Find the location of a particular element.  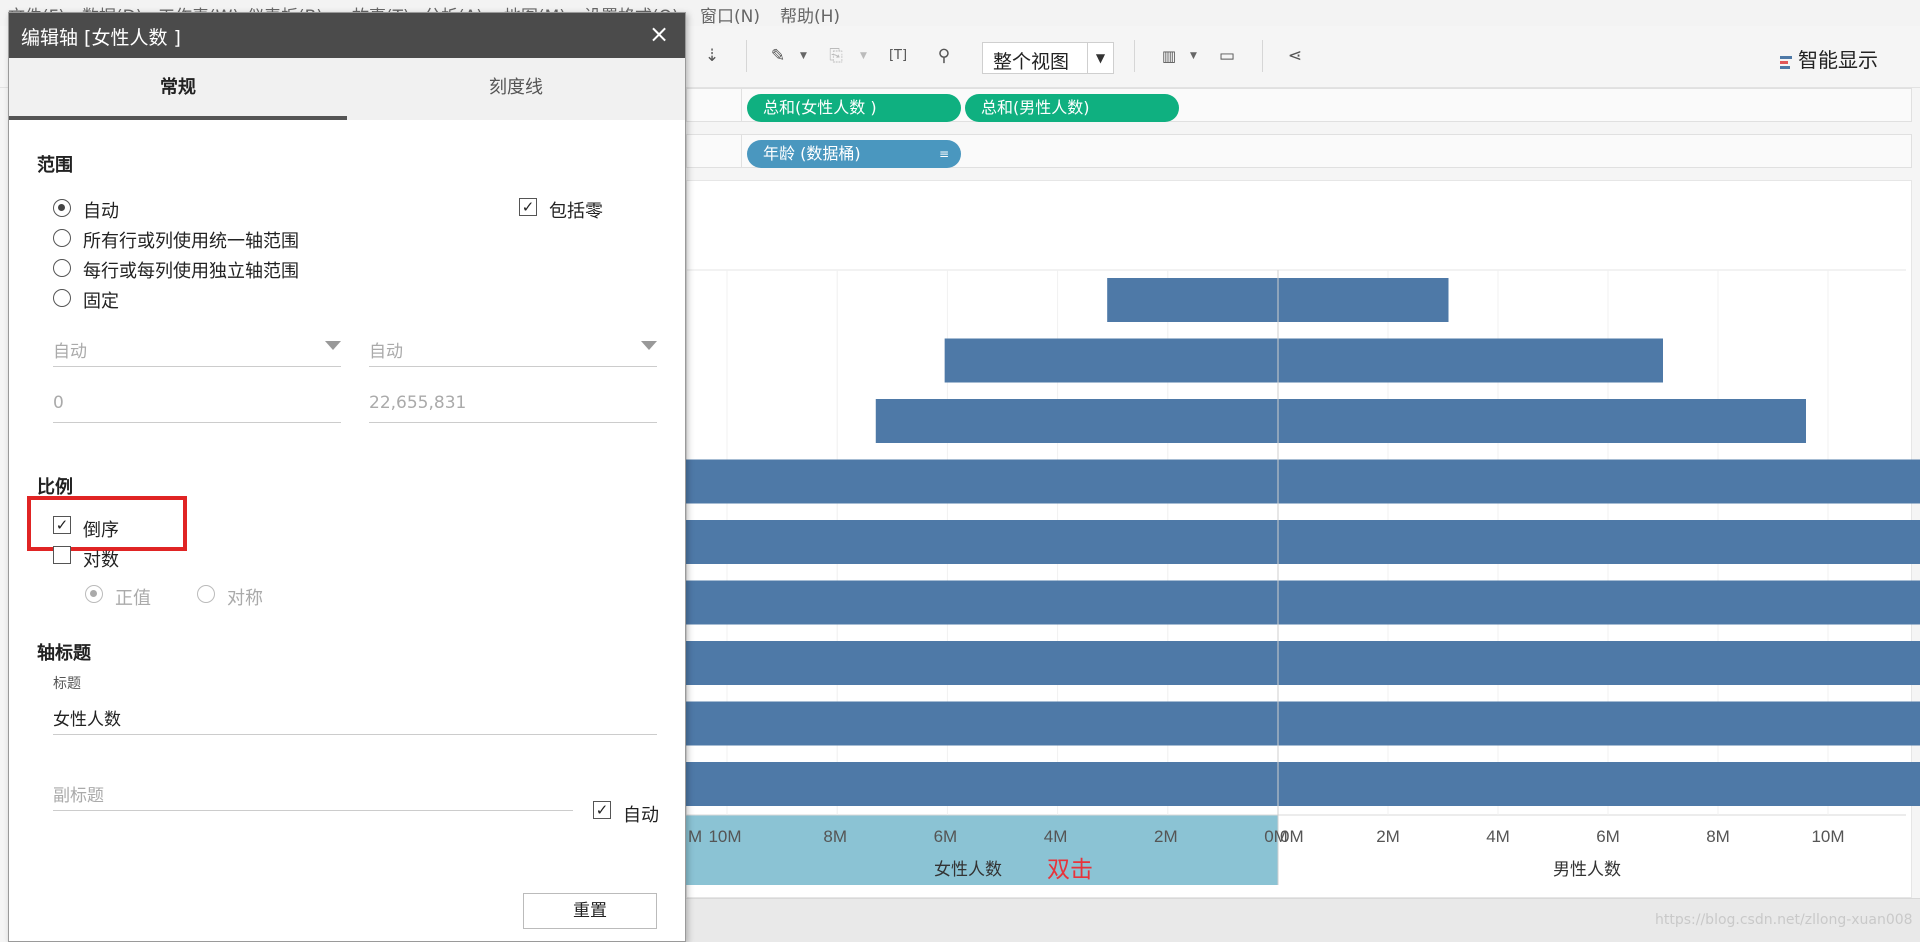

menu-item: 帮助(H) is located at coordinates (810, 14).